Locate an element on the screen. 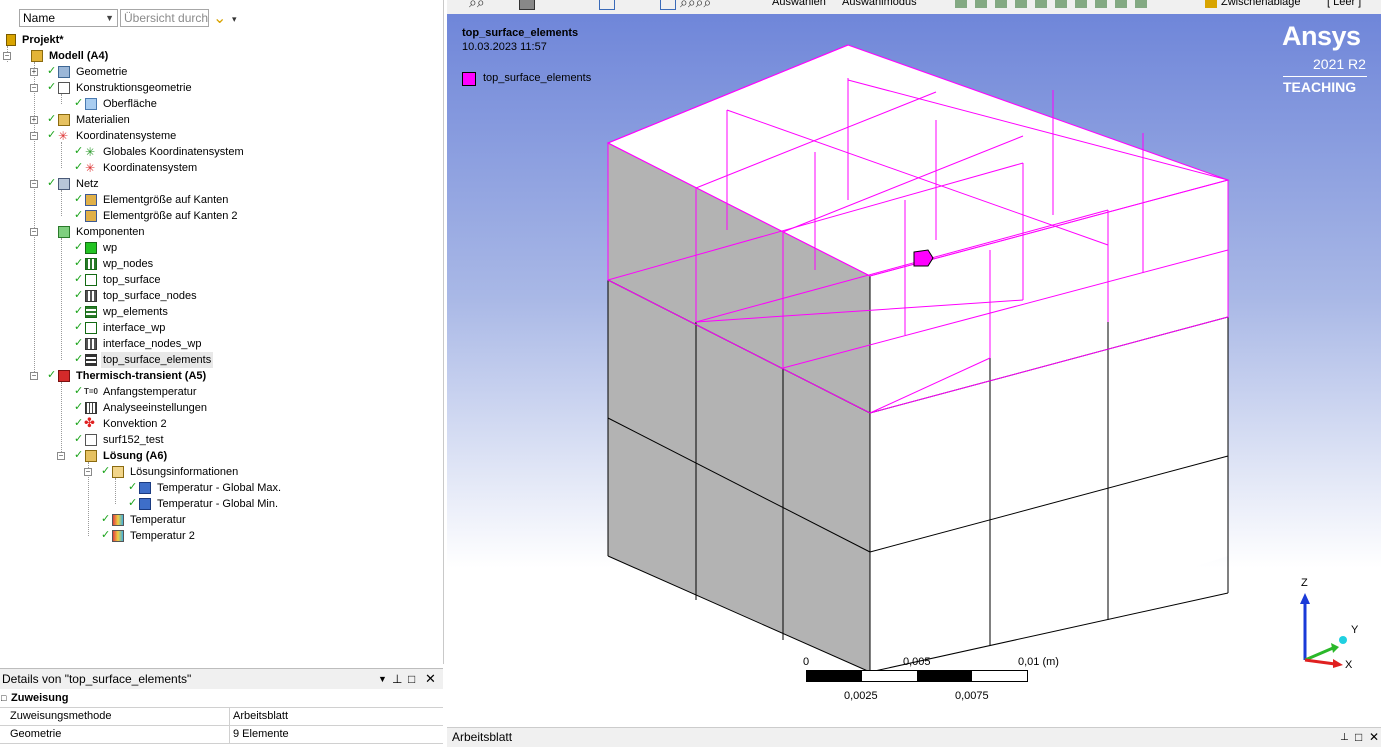  tree-label: Temperatur is located at coordinates (158, 520).